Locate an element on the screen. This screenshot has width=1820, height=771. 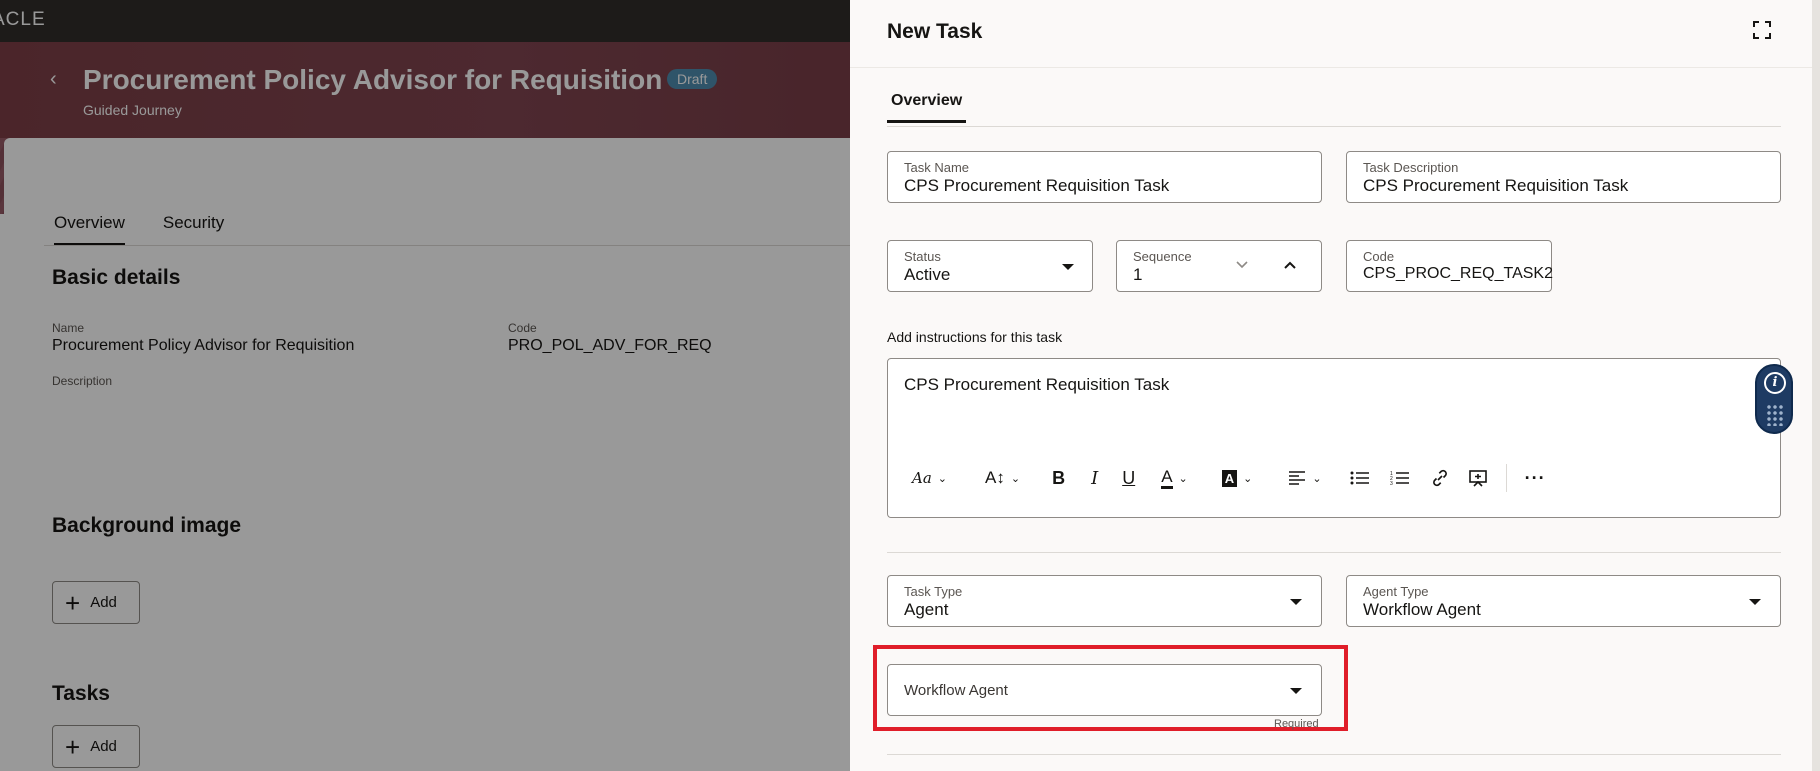
align-button: ⌄ is located at coordinates (1305, 478).